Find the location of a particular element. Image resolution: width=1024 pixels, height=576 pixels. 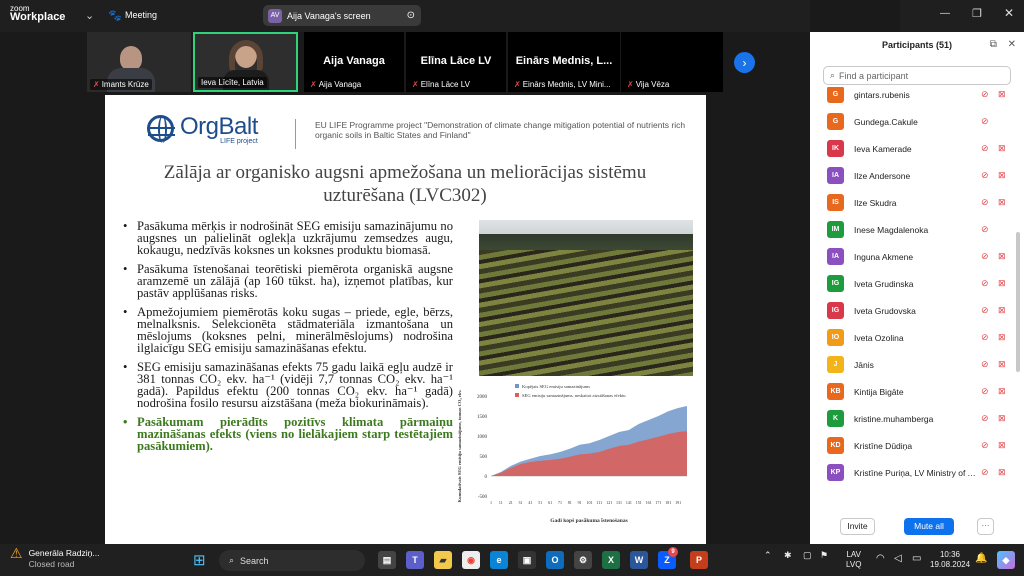

notification-bell-icon: 🔔 is located at coordinates (981, 559).